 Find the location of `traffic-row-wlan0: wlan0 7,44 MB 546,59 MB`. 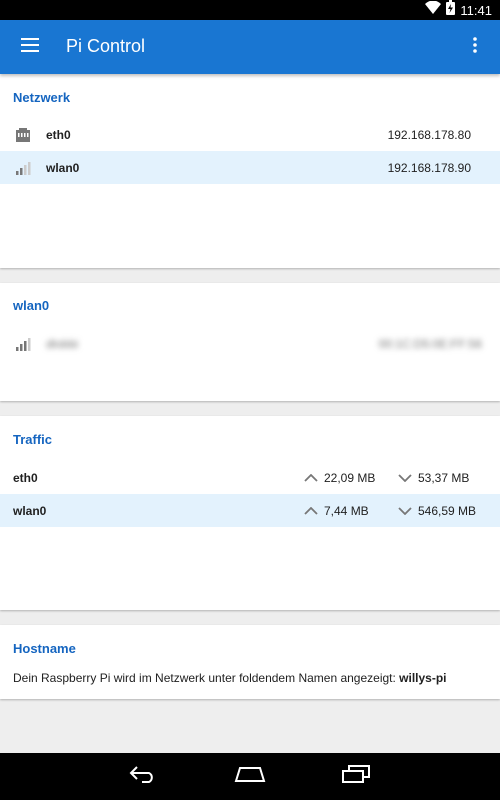

traffic-row-wlan0: wlan0 7,44 MB 546,59 MB is located at coordinates (250, 510).